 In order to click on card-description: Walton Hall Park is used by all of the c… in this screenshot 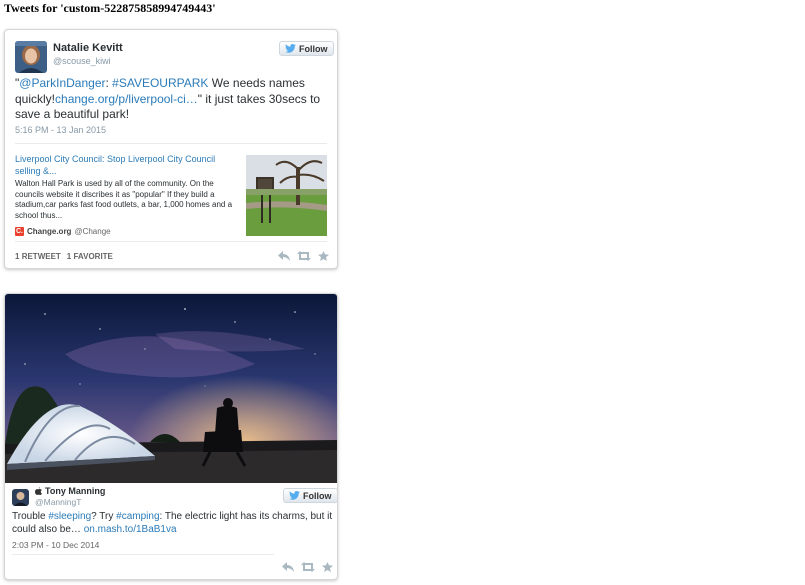, I will do `click(124, 200)`.